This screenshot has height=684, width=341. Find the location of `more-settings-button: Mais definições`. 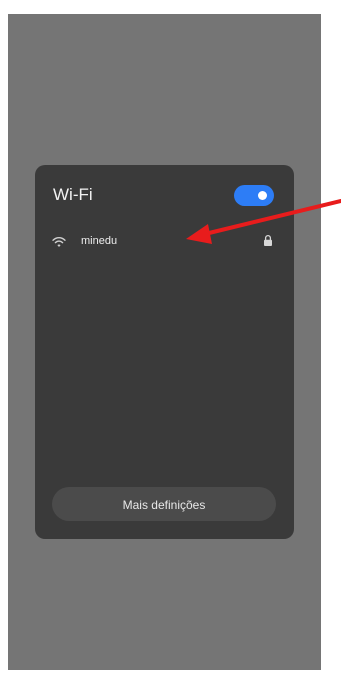

more-settings-button: Mais definições is located at coordinates (164, 504).